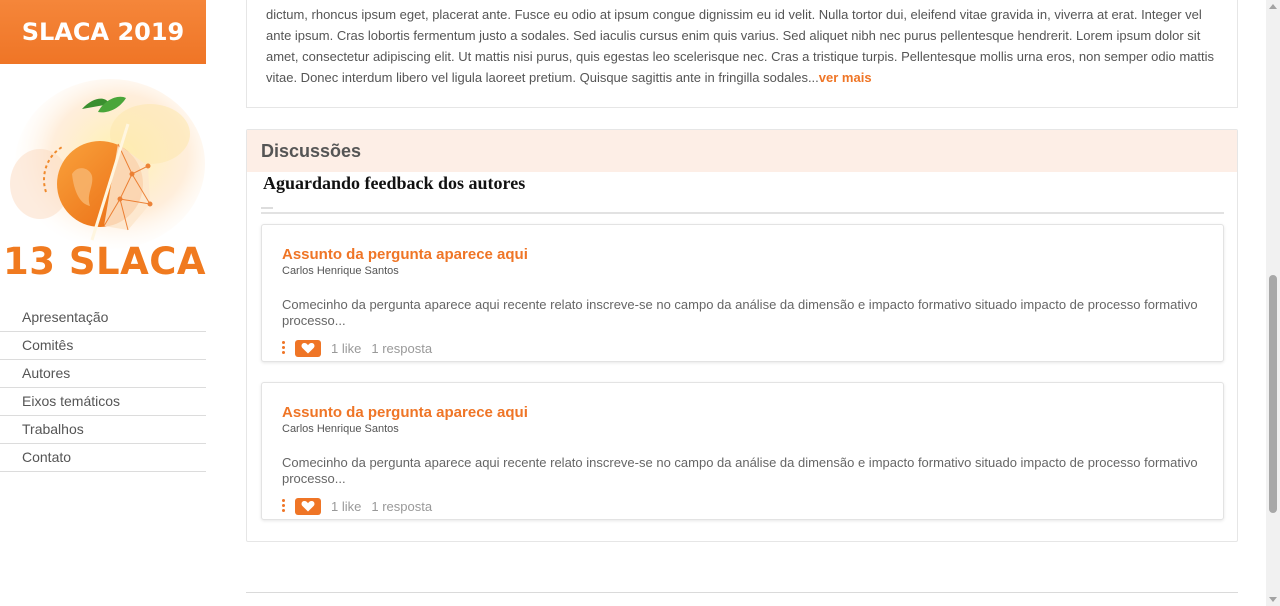  Describe the element at coordinates (103, 430) in the screenshot. I see `nav-item-trabalhos: Trabalhos` at that location.